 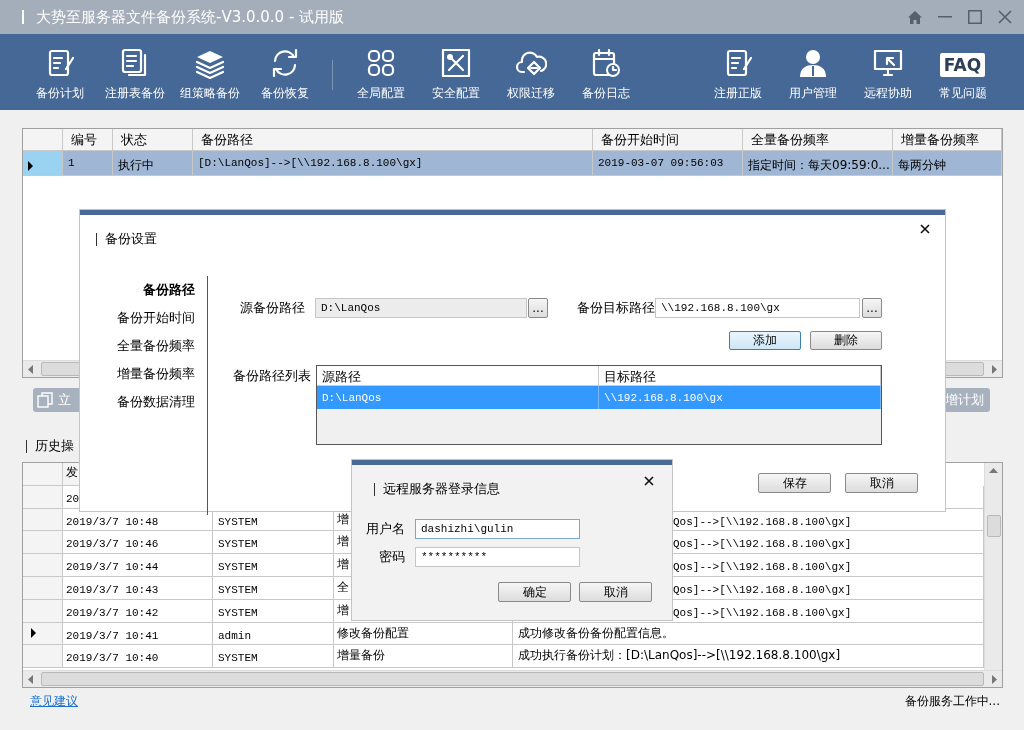 What do you see at coordinates (153, 163) in the screenshot?
I see `table-cell: 执行中` at bounding box center [153, 163].